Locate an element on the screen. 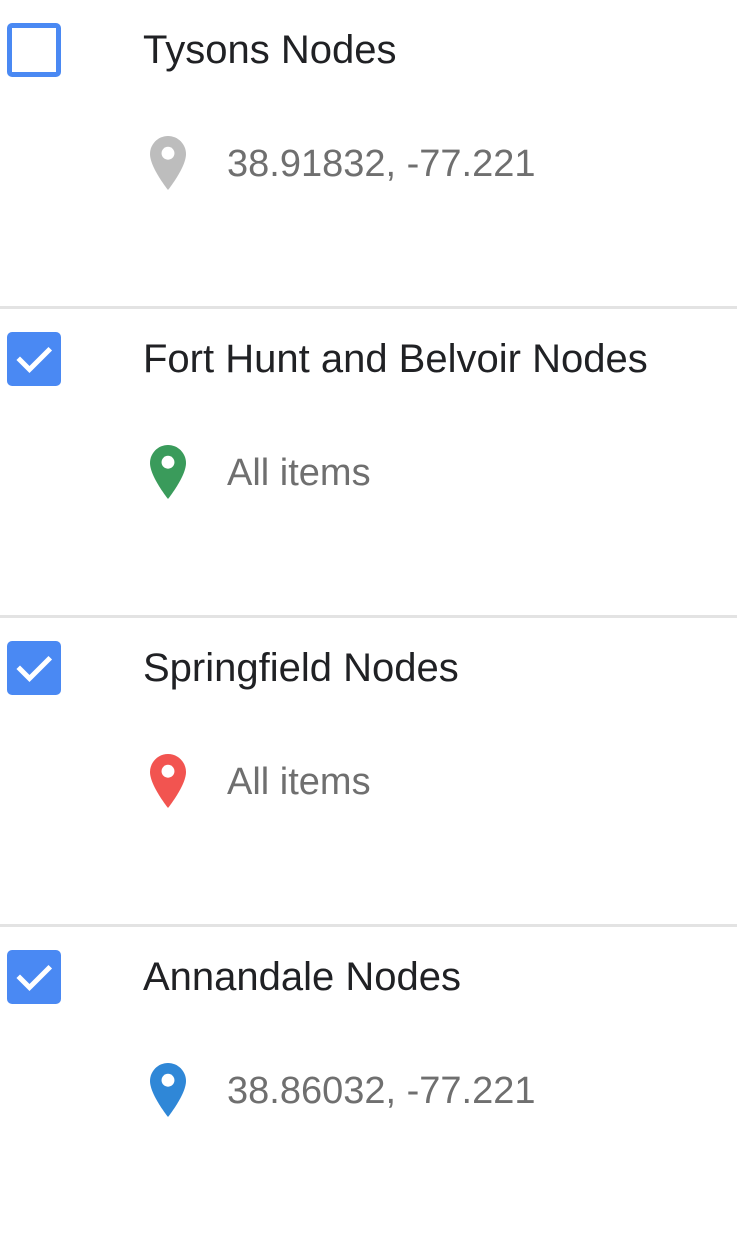 The height and width of the screenshot is (1236, 737). layer-style-row: 38.86032, -77.221 is located at coordinates (368, 1091).